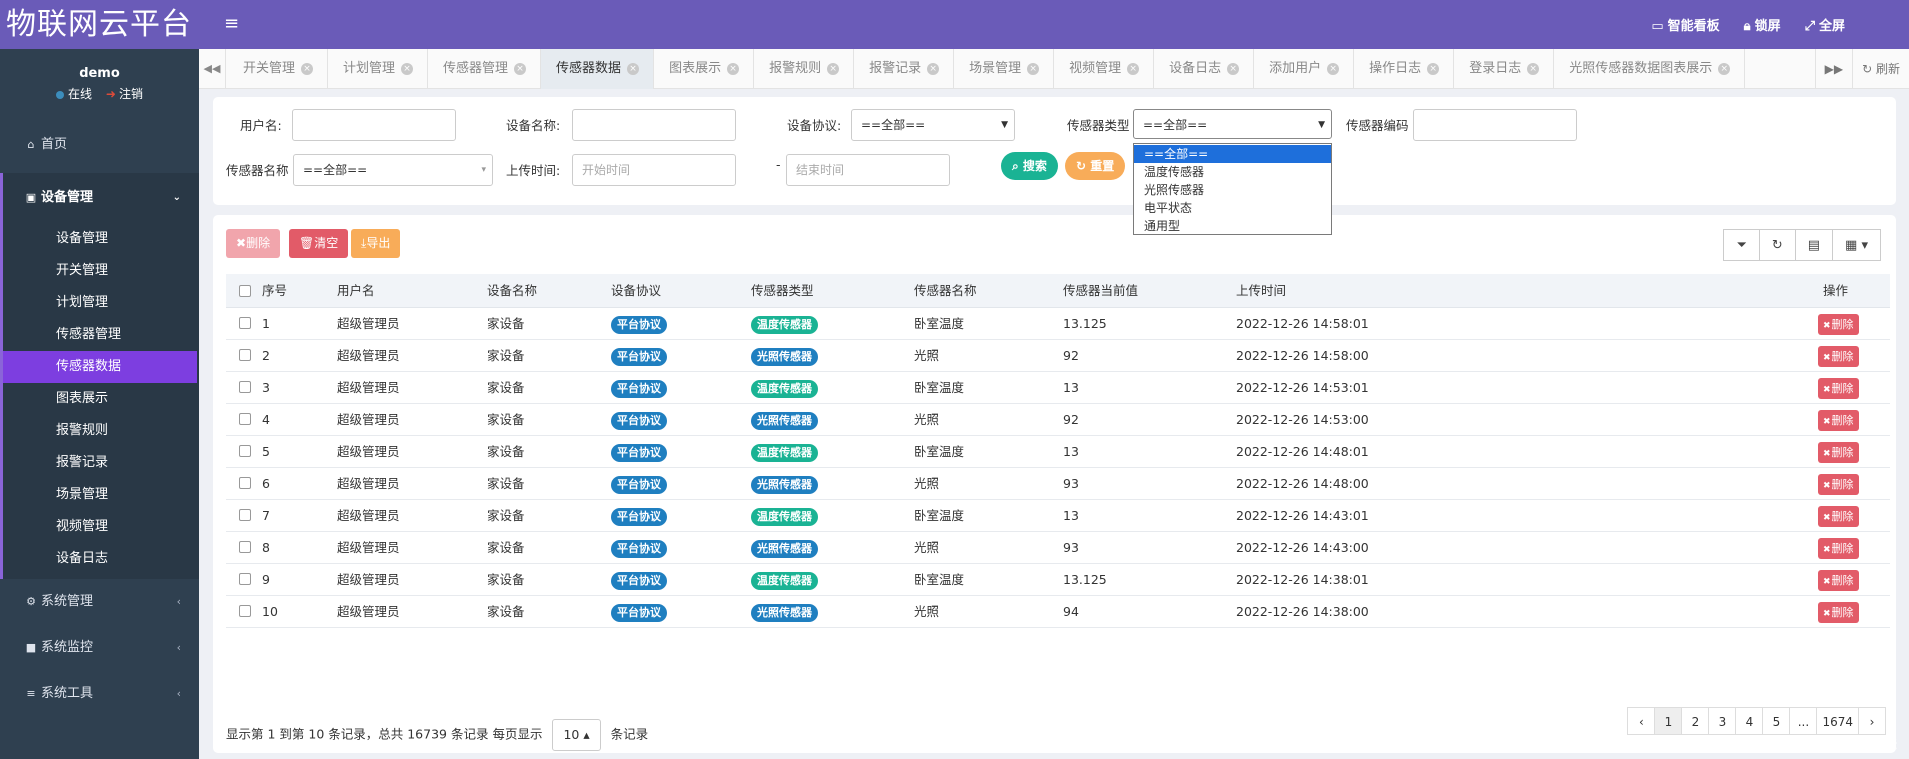  What do you see at coordinates (378, 69) in the screenshot?
I see `tab-item: 计划管理 ×` at bounding box center [378, 69].